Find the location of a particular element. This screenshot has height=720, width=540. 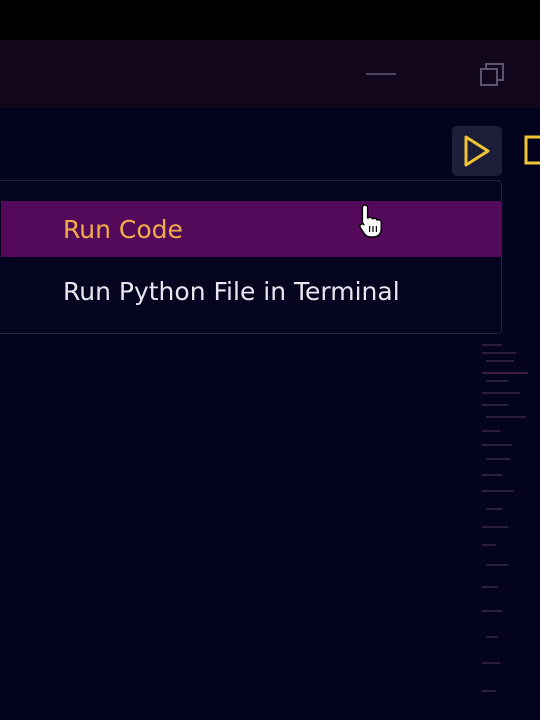

minimize-icon is located at coordinates (381, 74).